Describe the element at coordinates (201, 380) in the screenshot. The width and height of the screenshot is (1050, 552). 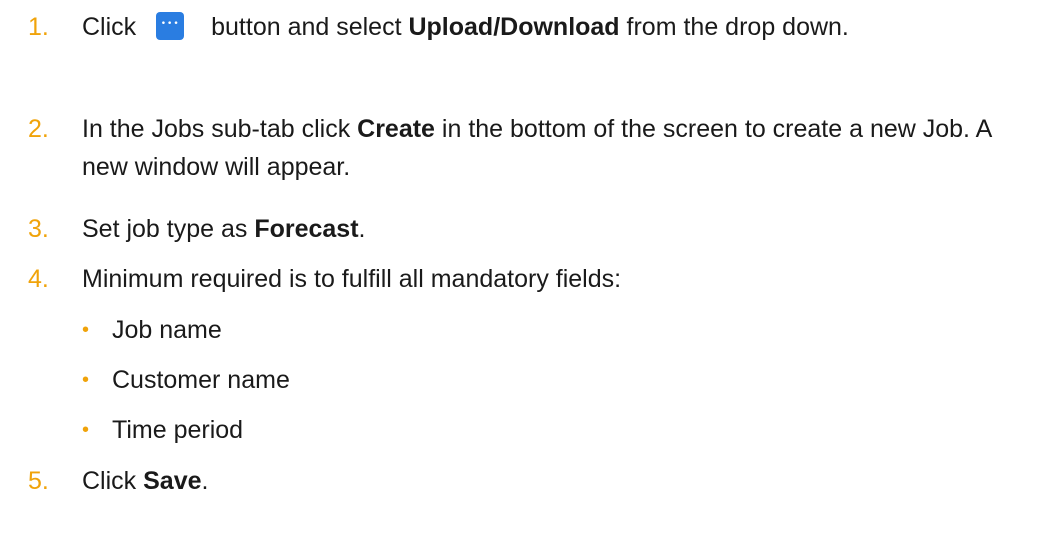
I see `field-name: Customer name` at that location.